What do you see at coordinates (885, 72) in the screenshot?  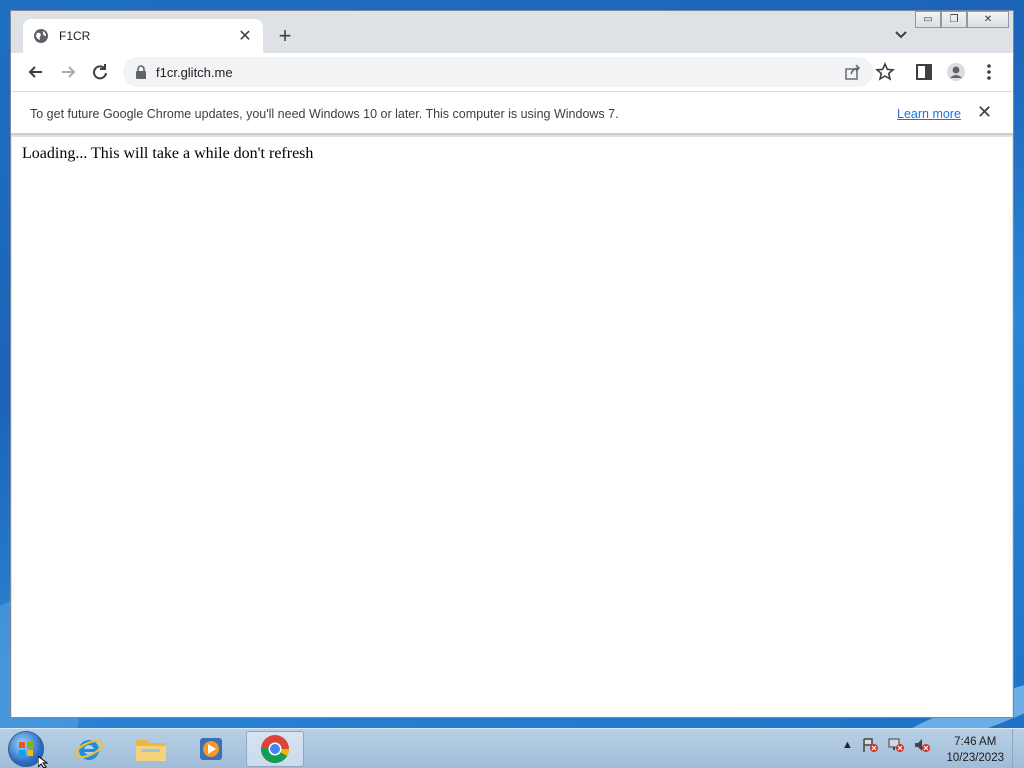 I see `bookmark-star-icon` at bounding box center [885, 72].